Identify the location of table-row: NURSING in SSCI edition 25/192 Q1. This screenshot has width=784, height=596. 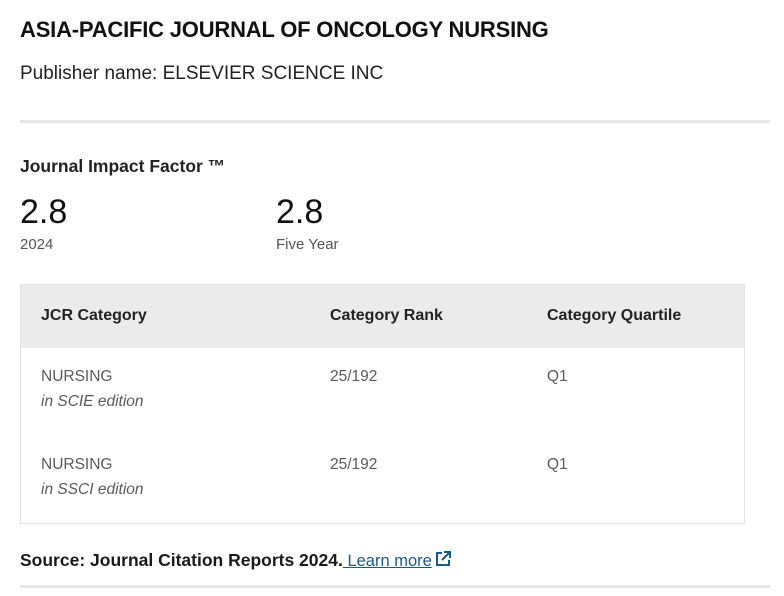
(382, 500).